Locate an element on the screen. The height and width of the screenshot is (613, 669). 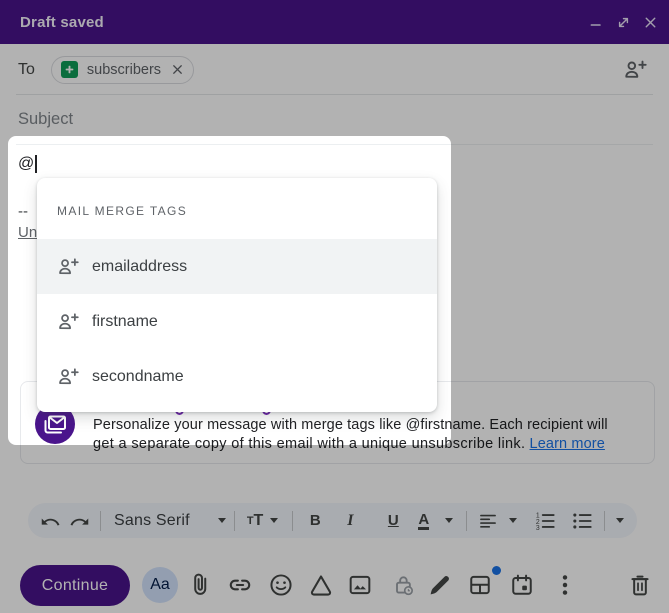
continue-button: Continue is located at coordinates (75, 585).